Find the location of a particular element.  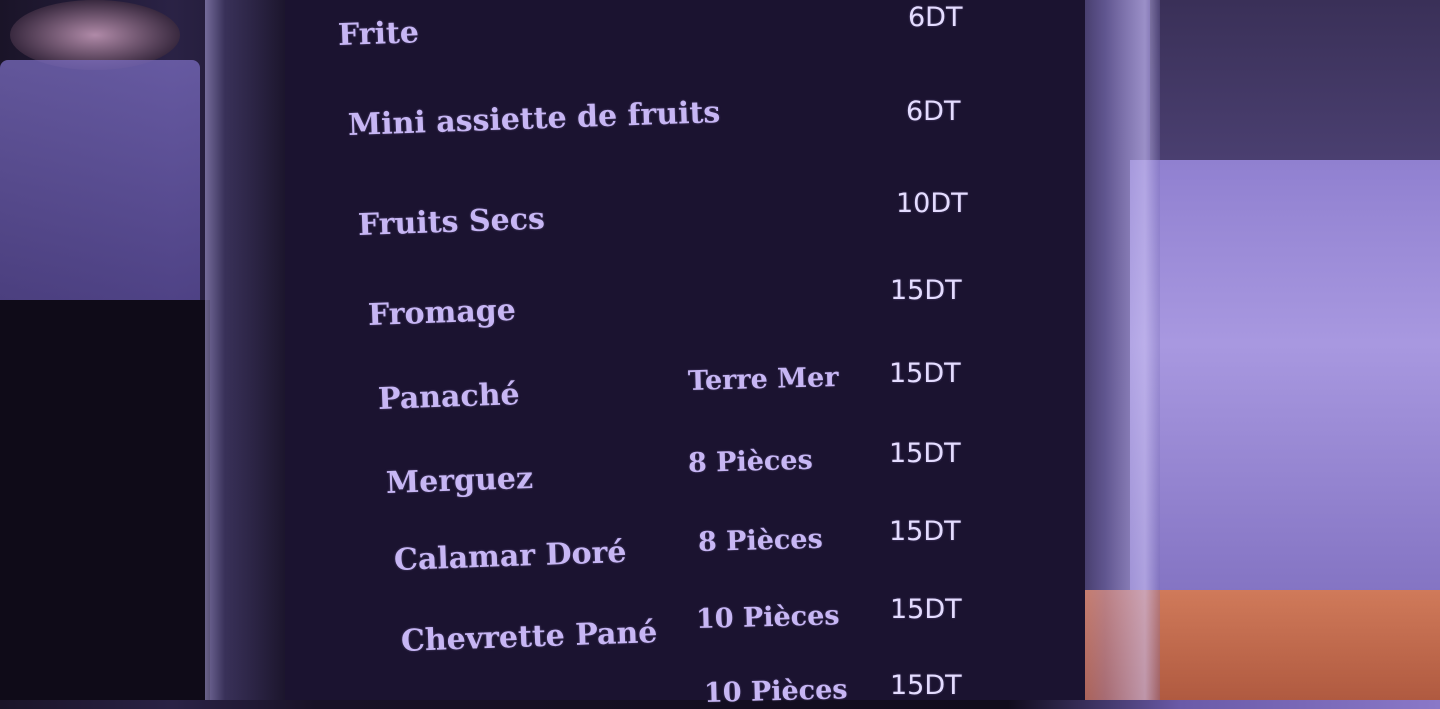

item-name: Fruits Secs is located at coordinates (451, 222).